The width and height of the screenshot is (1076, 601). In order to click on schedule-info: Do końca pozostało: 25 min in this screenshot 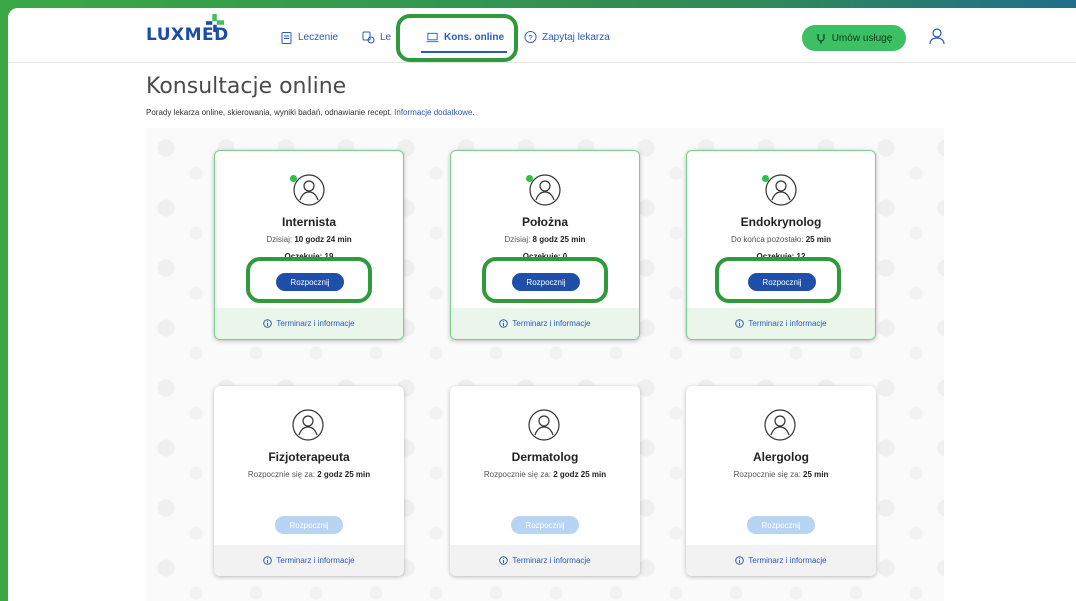, I will do `click(781, 239)`.